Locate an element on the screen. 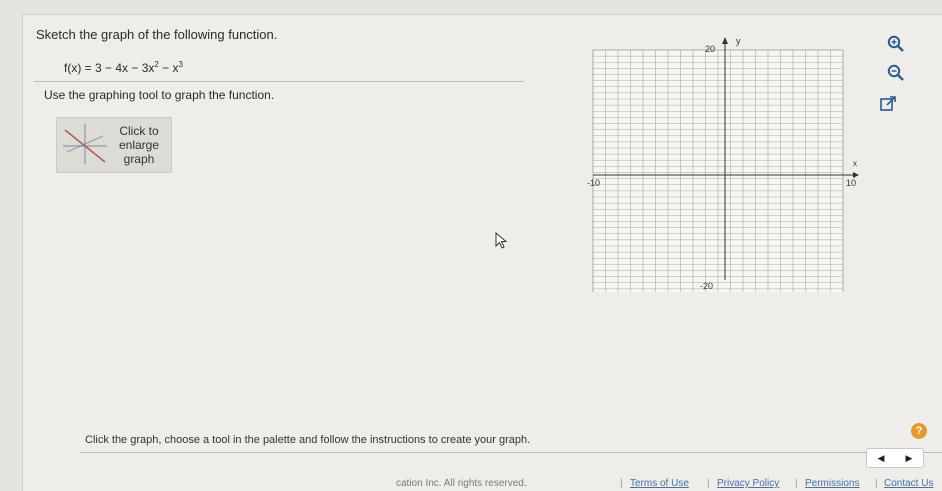 This screenshot has width=942, height=491. x-axis-label: x is located at coordinates (855, 163).